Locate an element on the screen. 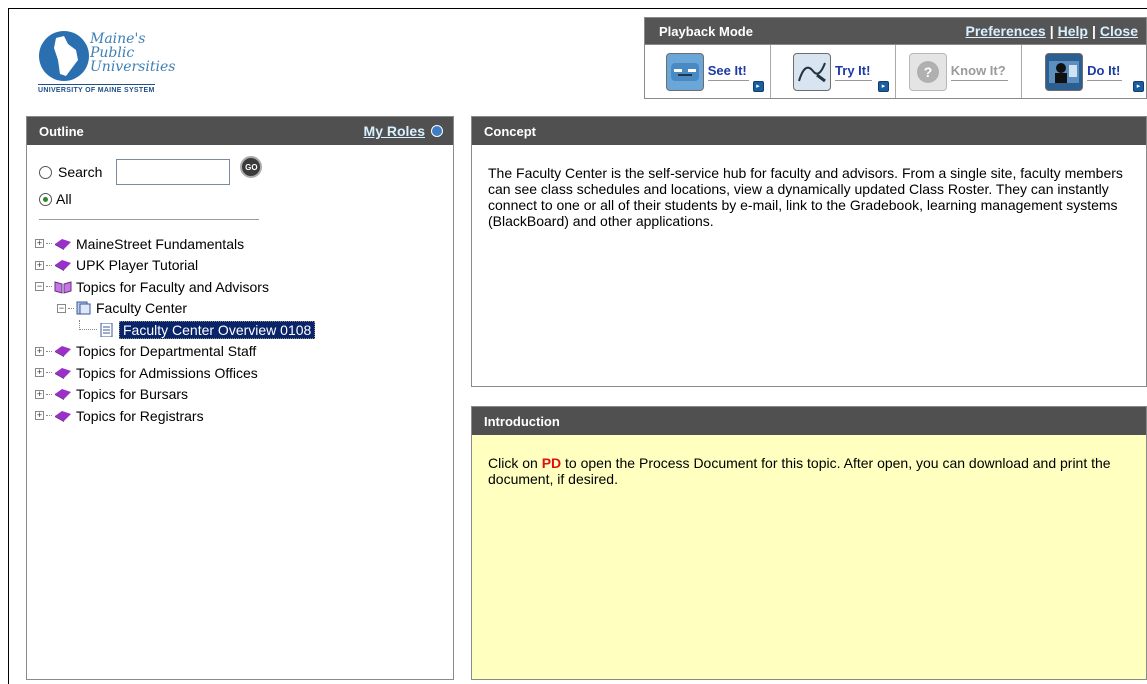  tree-item-label: Topics for Departmental Staff is located at coordinates (166, 351).